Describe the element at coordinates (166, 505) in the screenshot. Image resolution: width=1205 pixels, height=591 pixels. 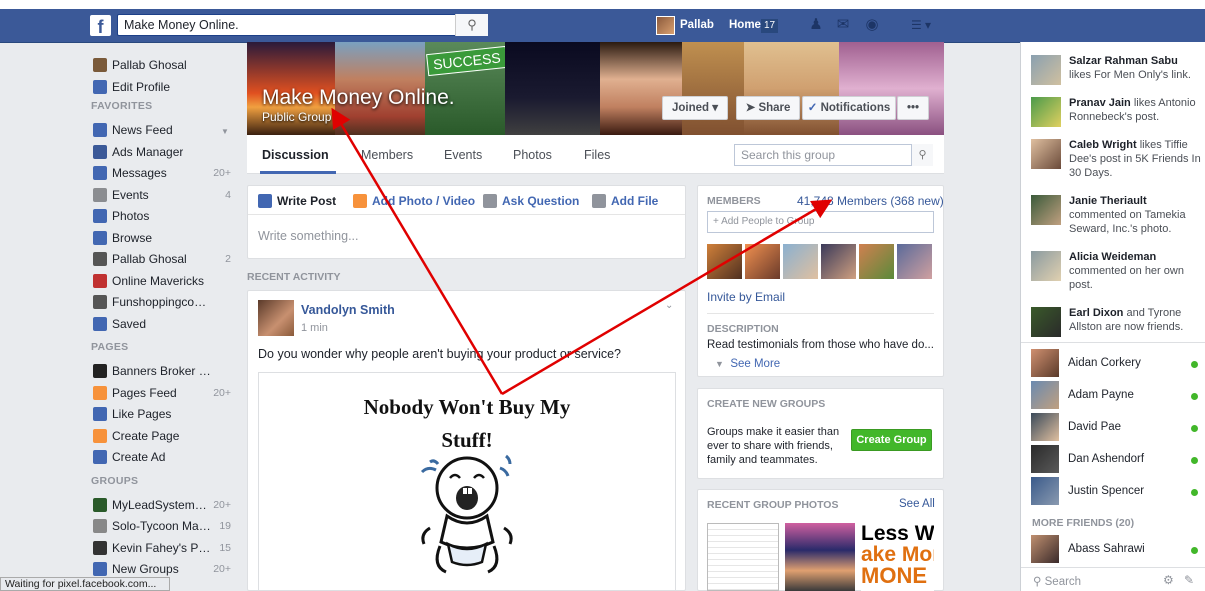
I see `left-nav-item: MyLeadSystemPR... 20+` at that location.